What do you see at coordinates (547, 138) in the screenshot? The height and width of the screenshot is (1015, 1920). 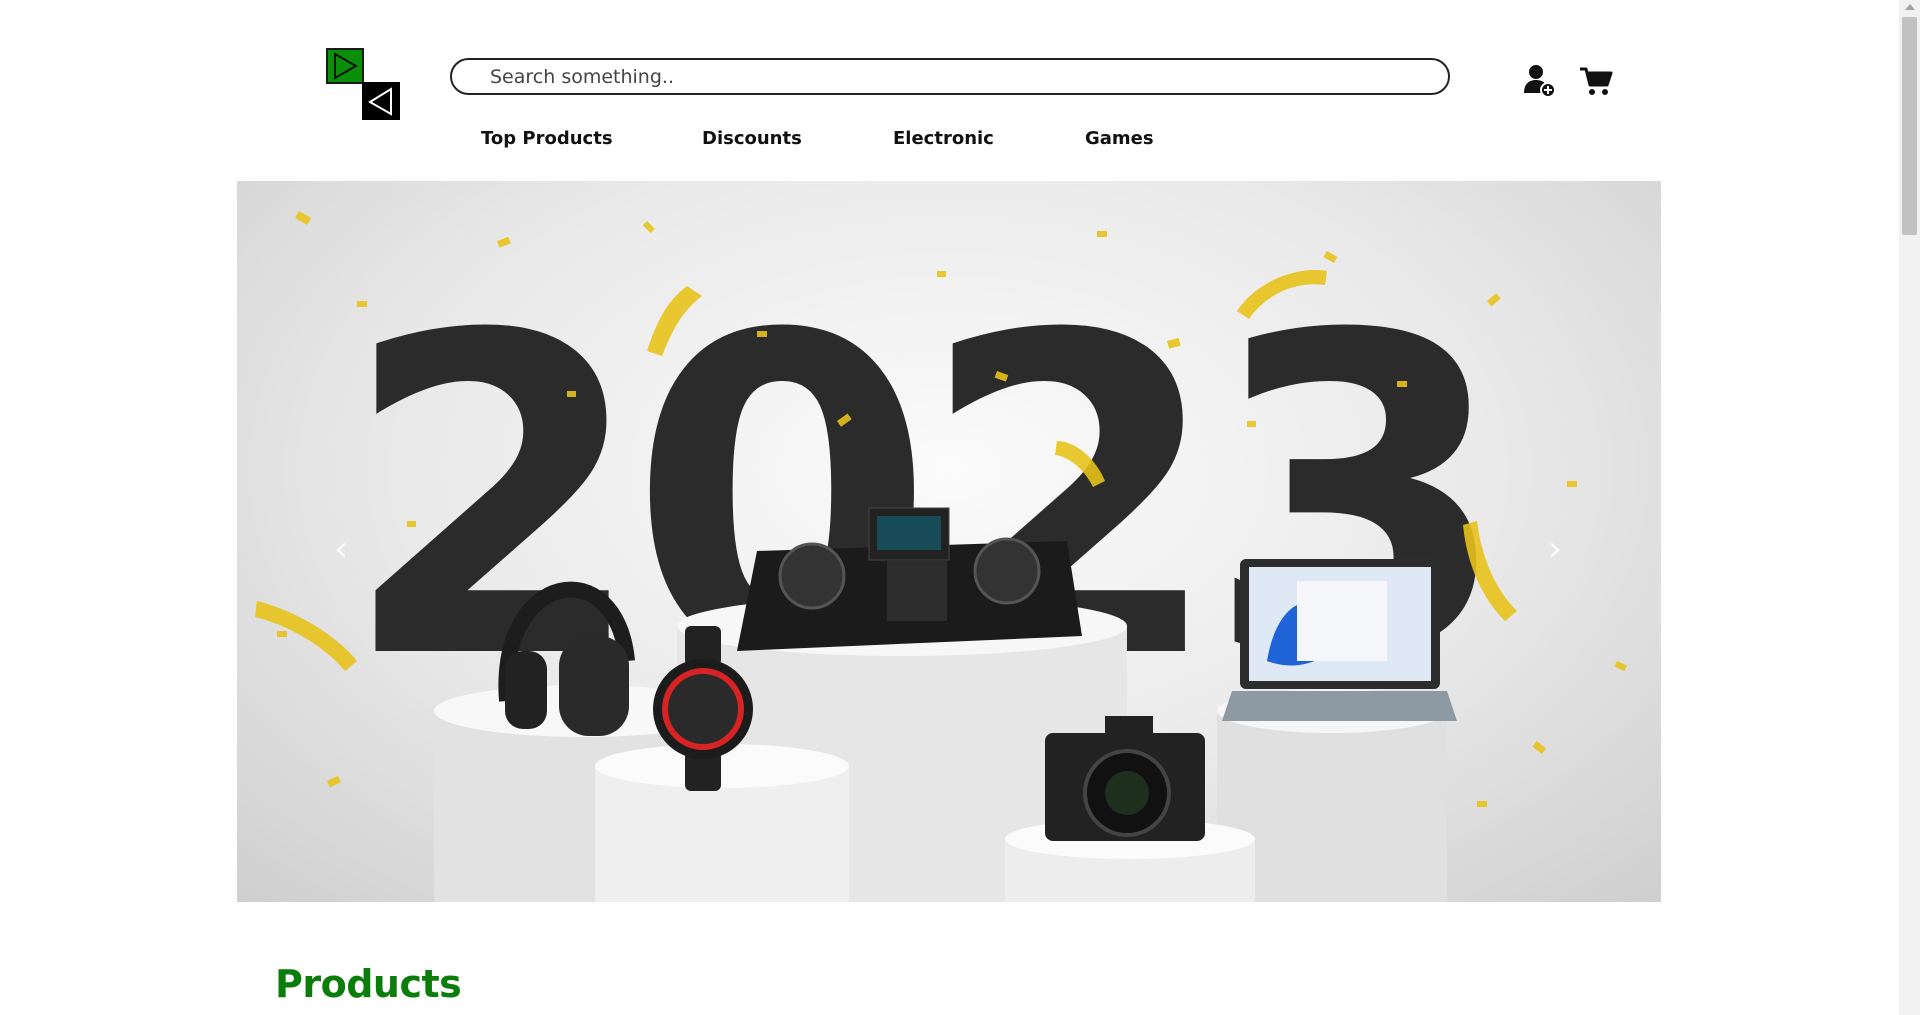 I see `nav-item-top-products: Top Products` at bounding box center [547, 138].